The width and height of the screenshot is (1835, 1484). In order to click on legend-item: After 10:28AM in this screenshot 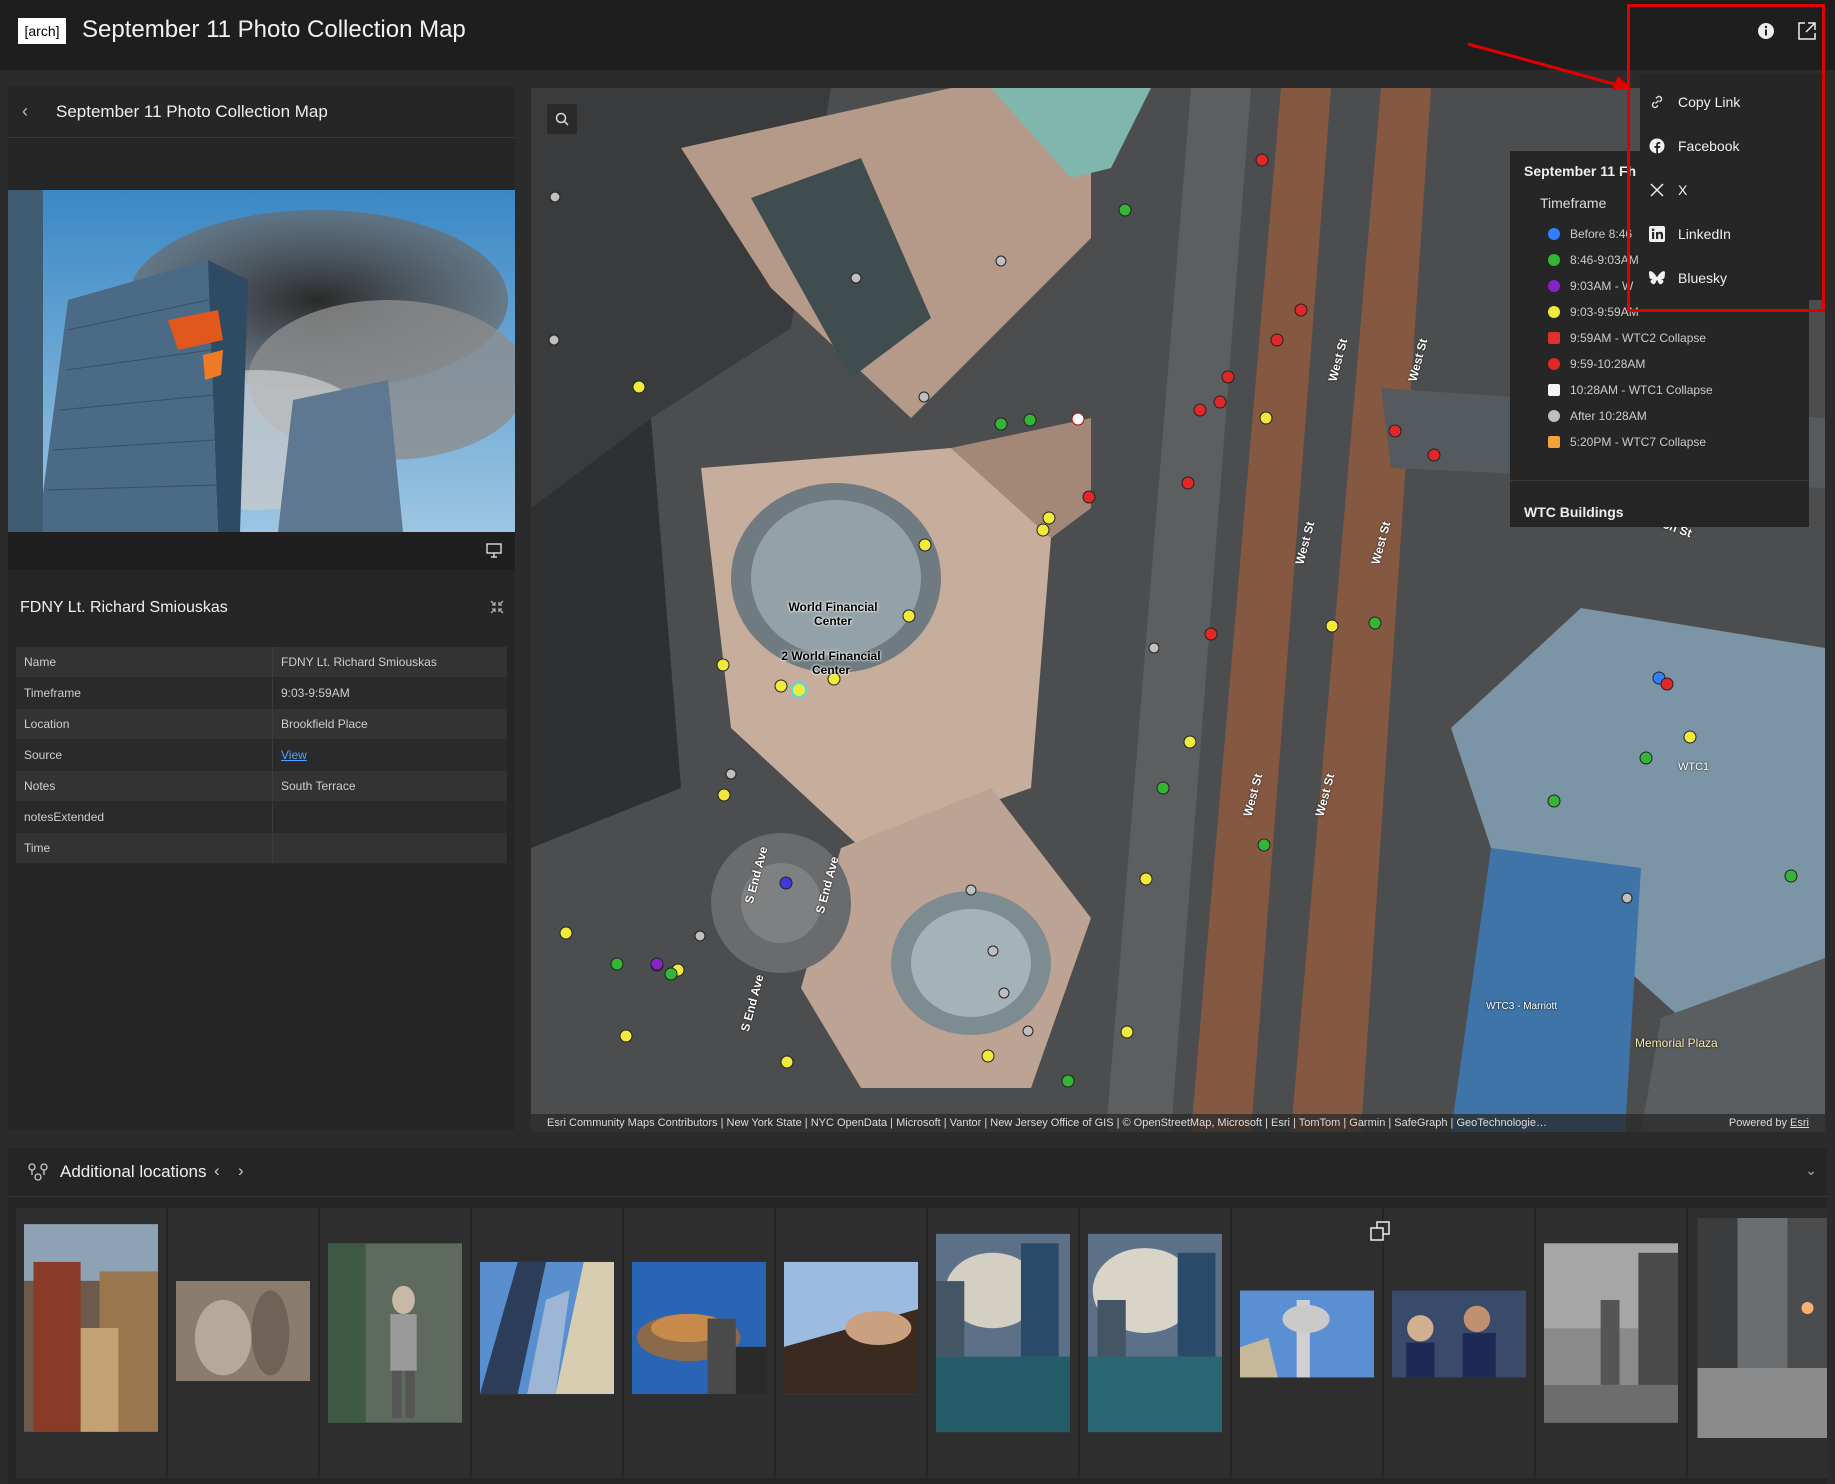, I will do `click(1597, 416)`.